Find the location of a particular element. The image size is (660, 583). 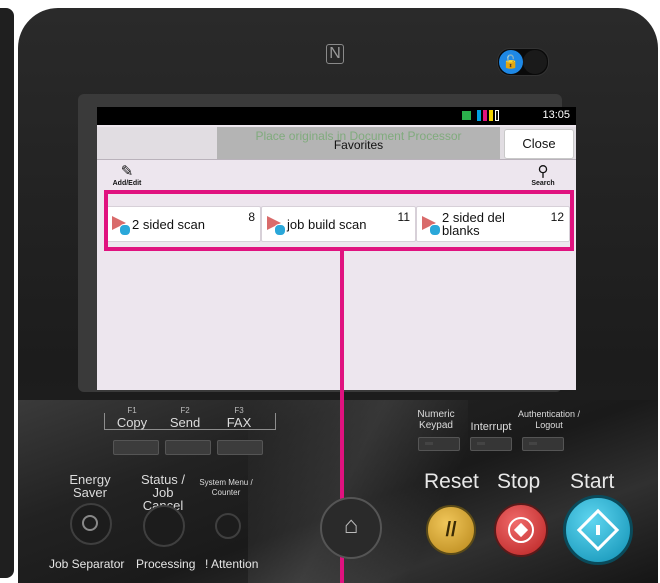

start-icon is located at coordinates (598, 530).